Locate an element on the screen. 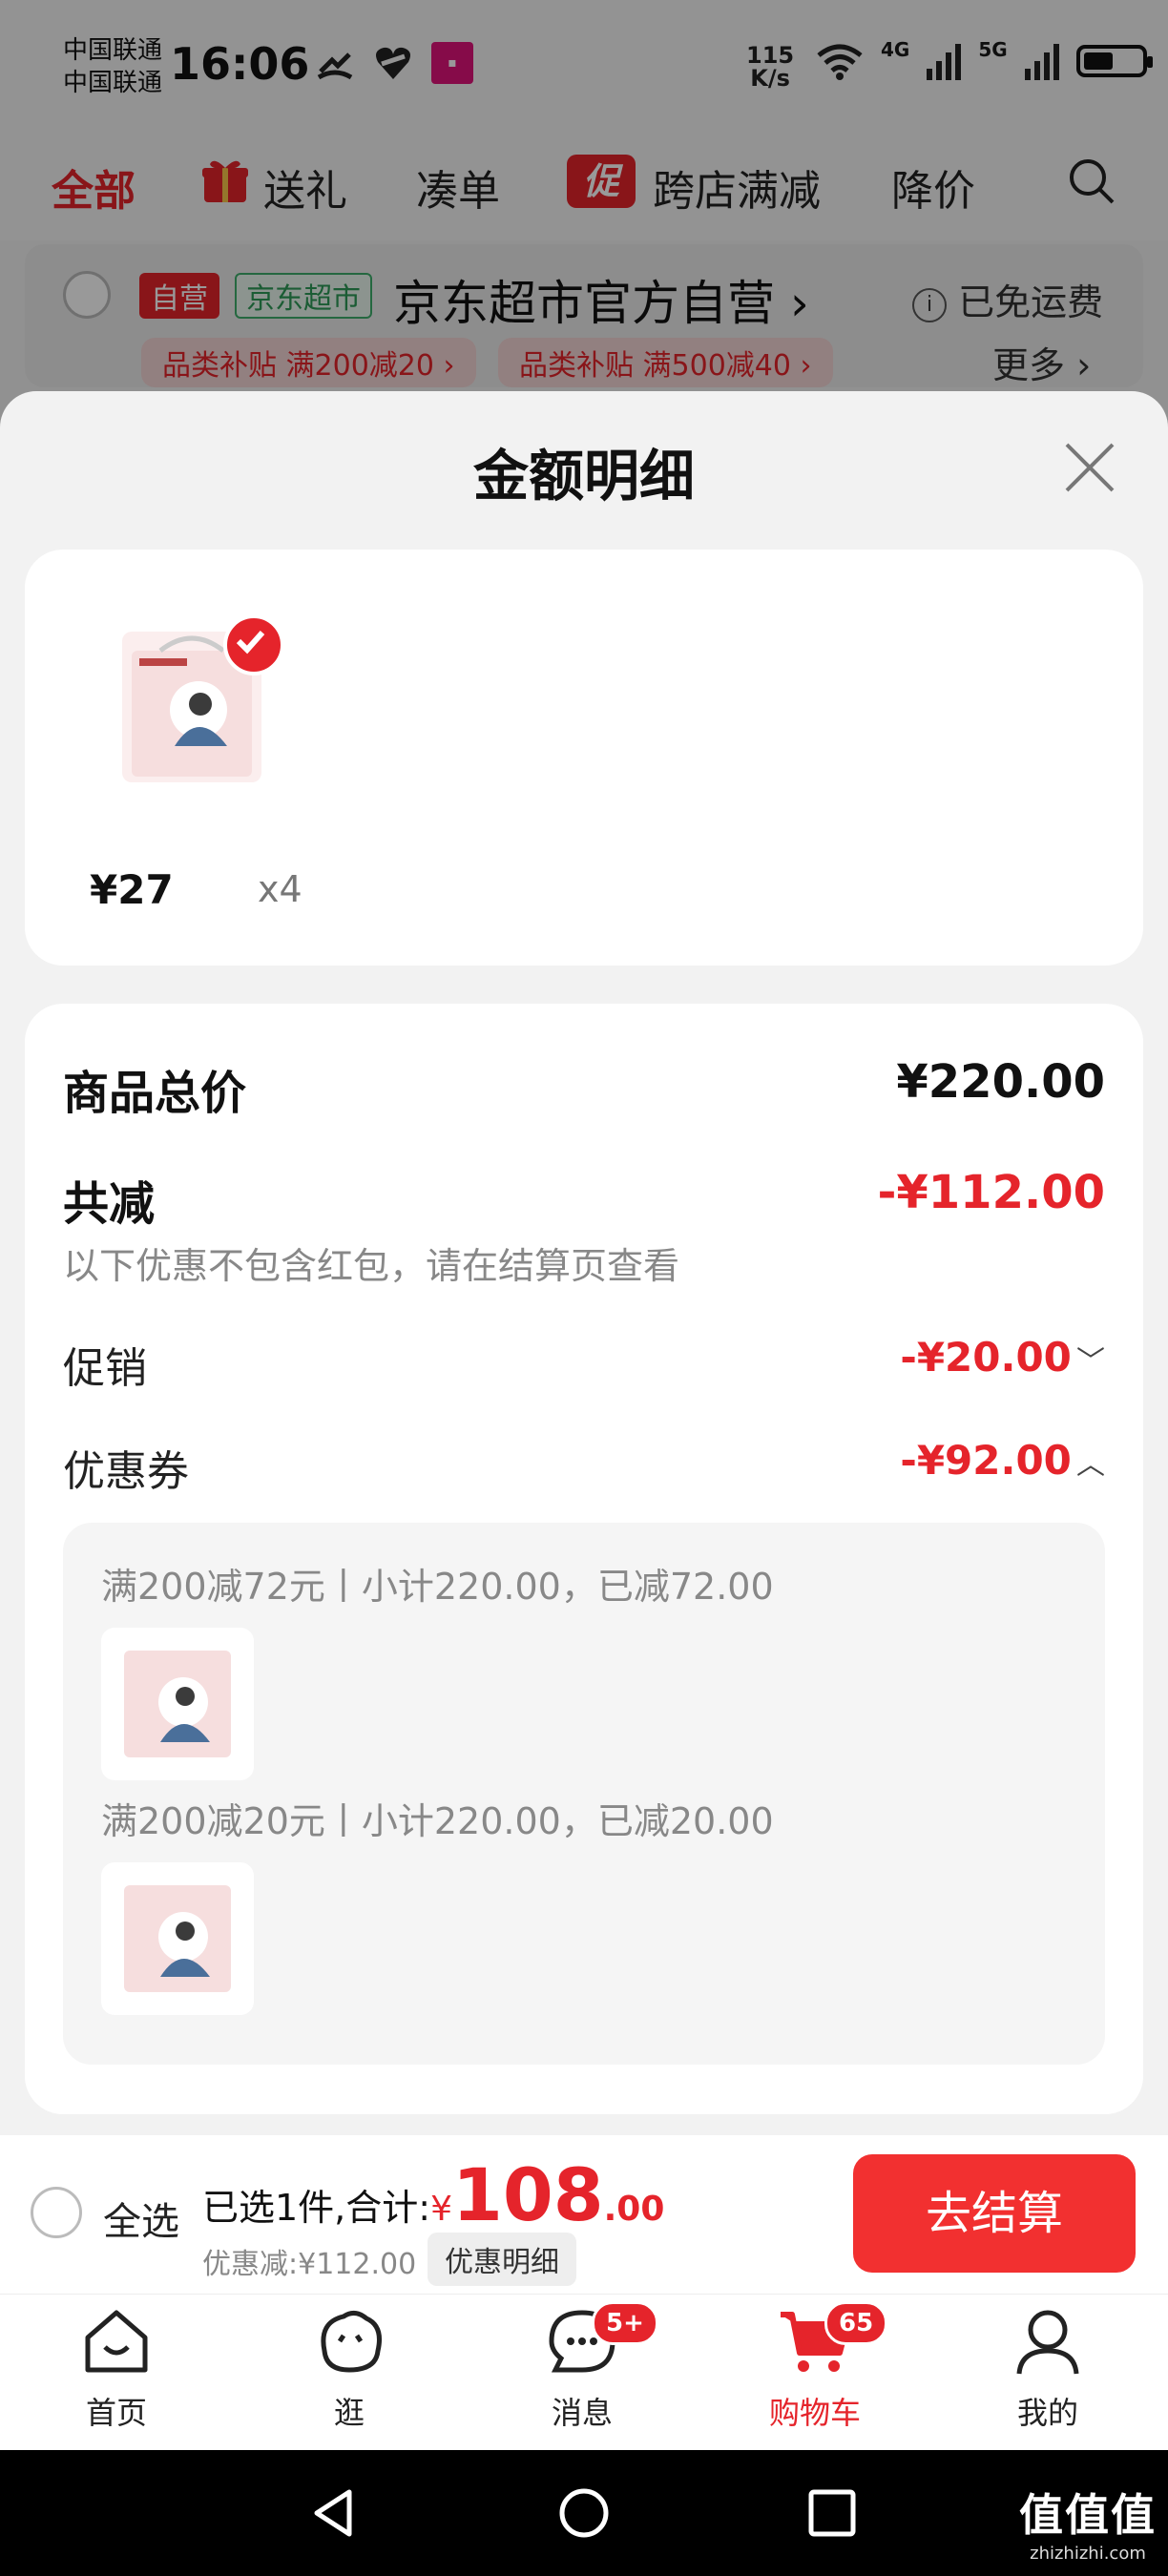  sheet-title: 金额明细 is located at coordinates (583, 476).